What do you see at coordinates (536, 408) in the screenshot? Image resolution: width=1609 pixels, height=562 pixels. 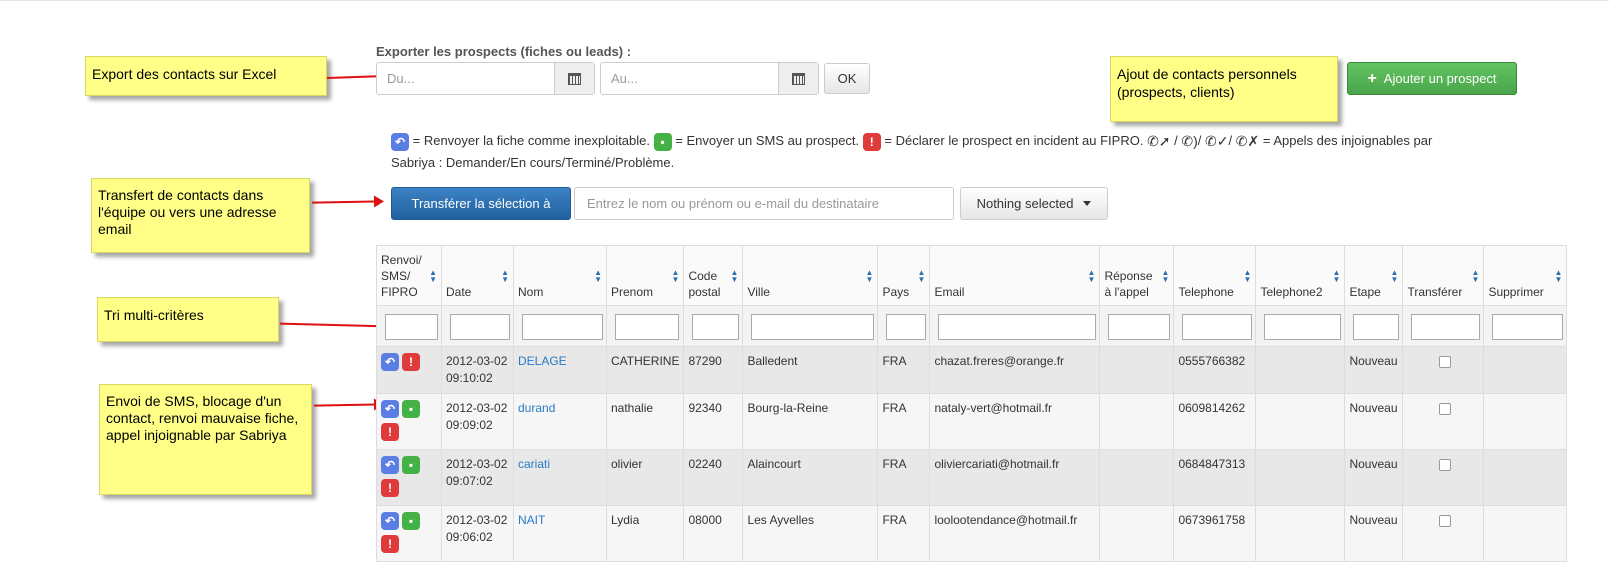 I see `prospect-name-link: durand` at bounding box center [536, 408].